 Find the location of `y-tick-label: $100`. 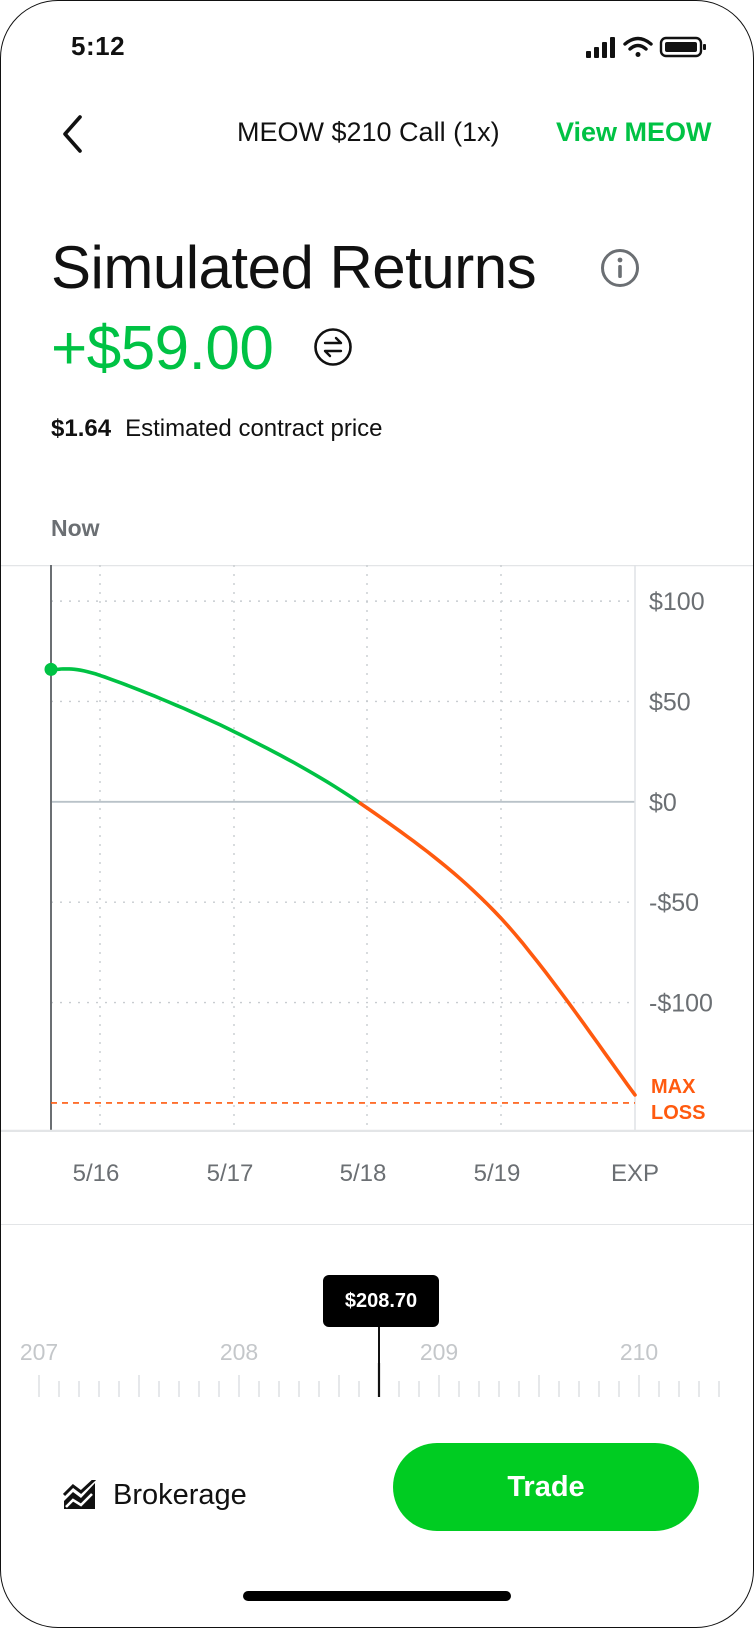

y-tick-label: $100 is located at coordinates (677, 602).